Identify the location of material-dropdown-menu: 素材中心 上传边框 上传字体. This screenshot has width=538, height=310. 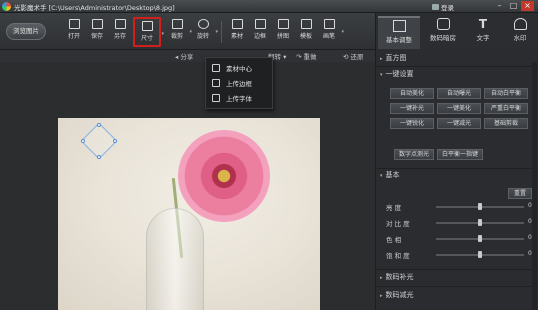
(239, 83).